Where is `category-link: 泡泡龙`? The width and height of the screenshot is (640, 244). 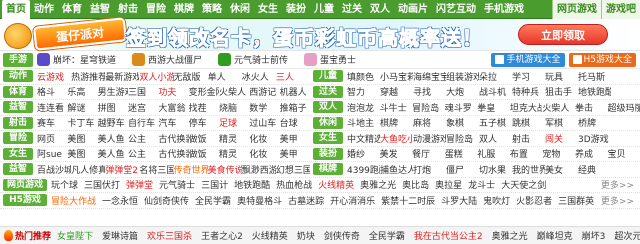 category-link: 泡泡龙 is located at coordinates (363, 107).